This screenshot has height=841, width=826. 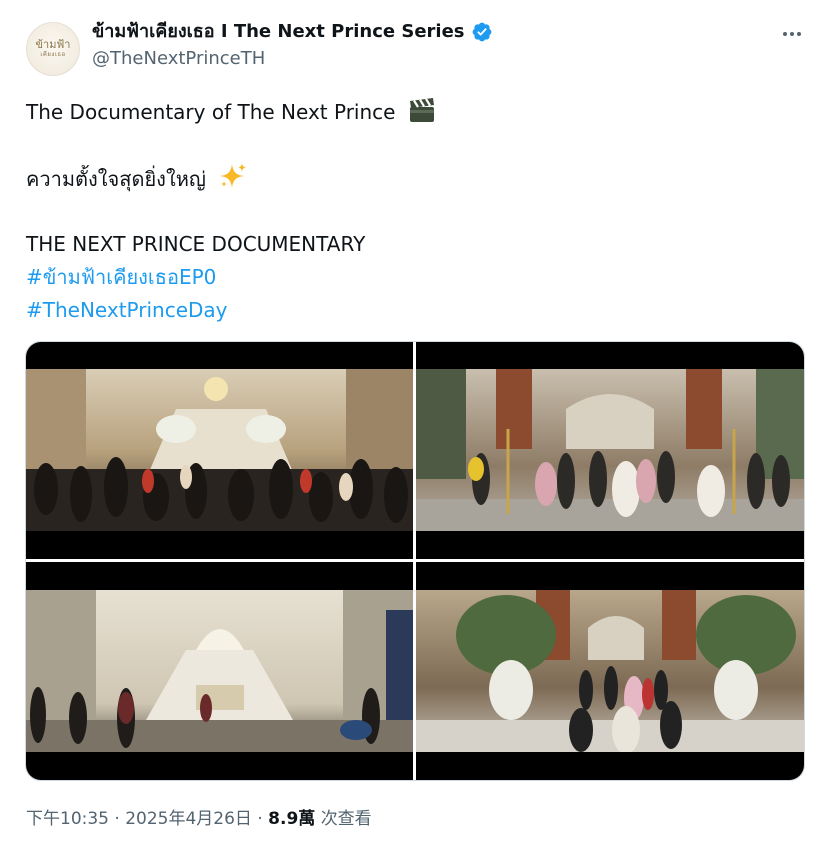 What do you see at coordinates (278, 32) in the screenshot?
I see `author-display-name: ข้ามฟ้าเคียงเธอ I The Next Prince Series` at bounding box center [278, 32].